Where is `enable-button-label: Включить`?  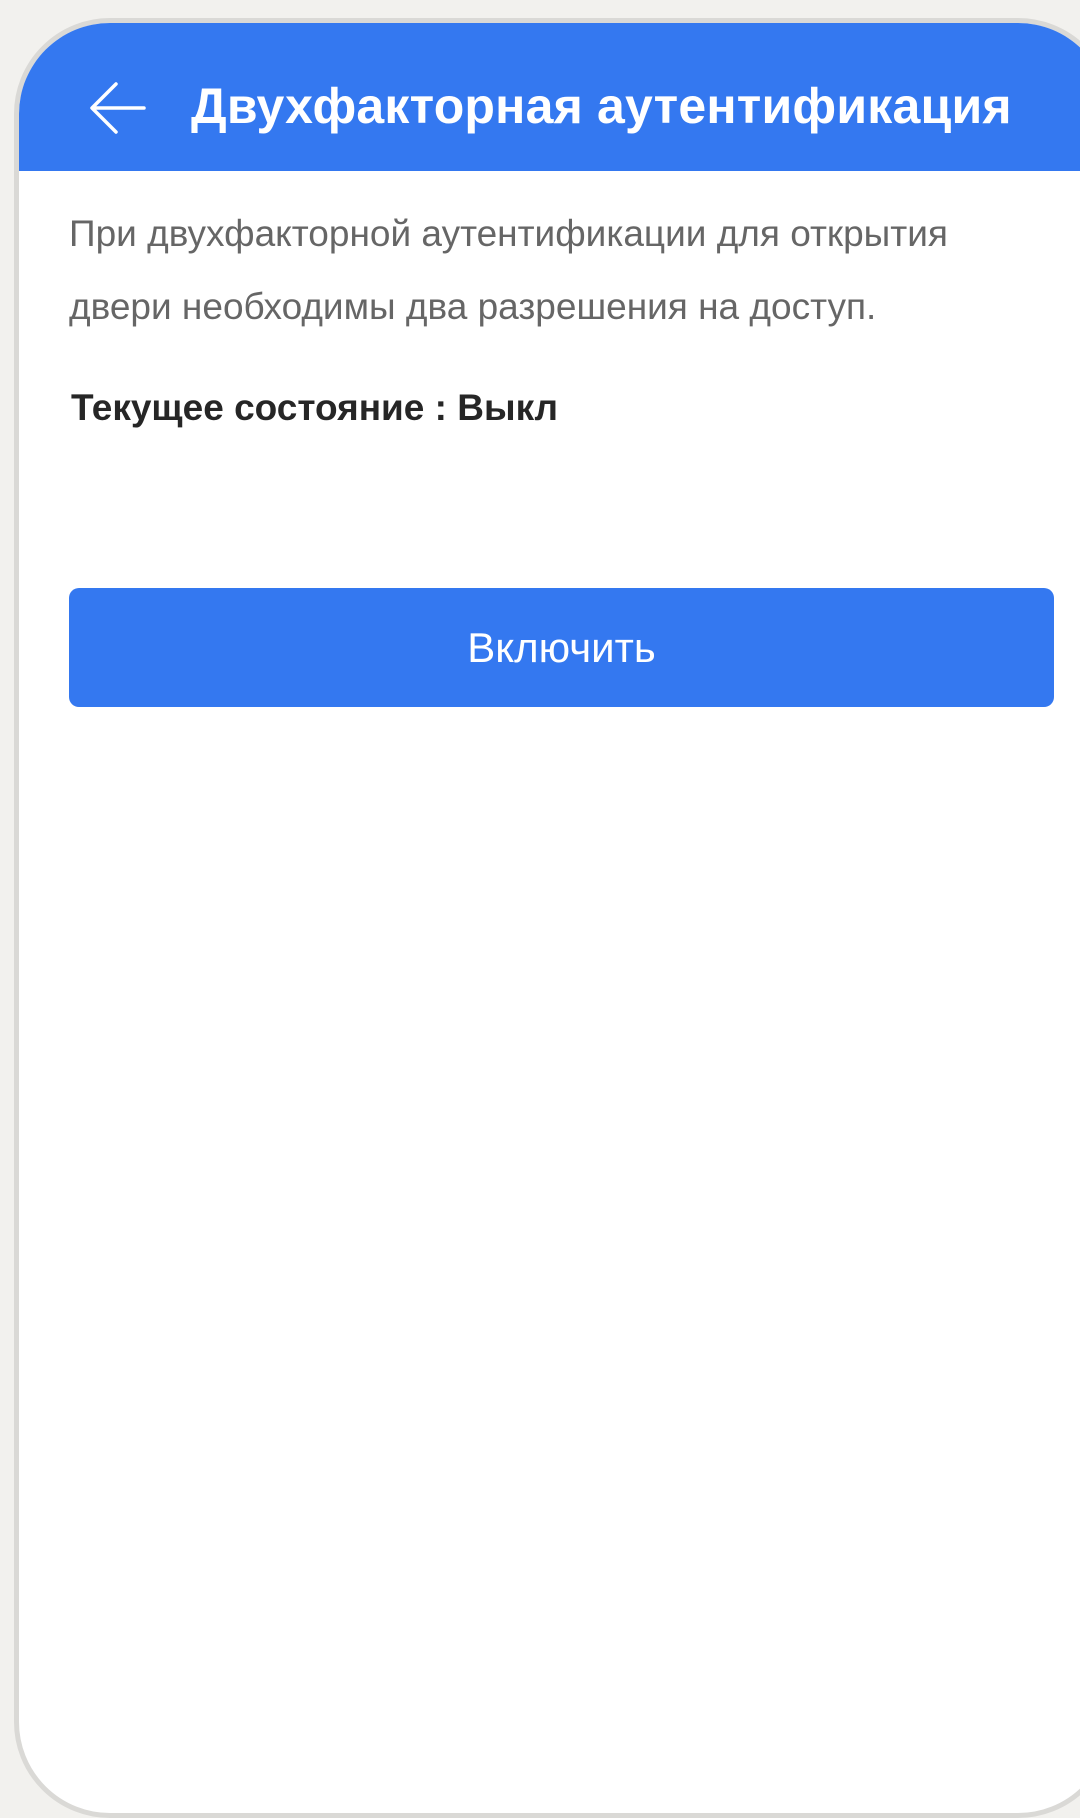
enable-button-label: Включить is located at coordinates (561, 647).